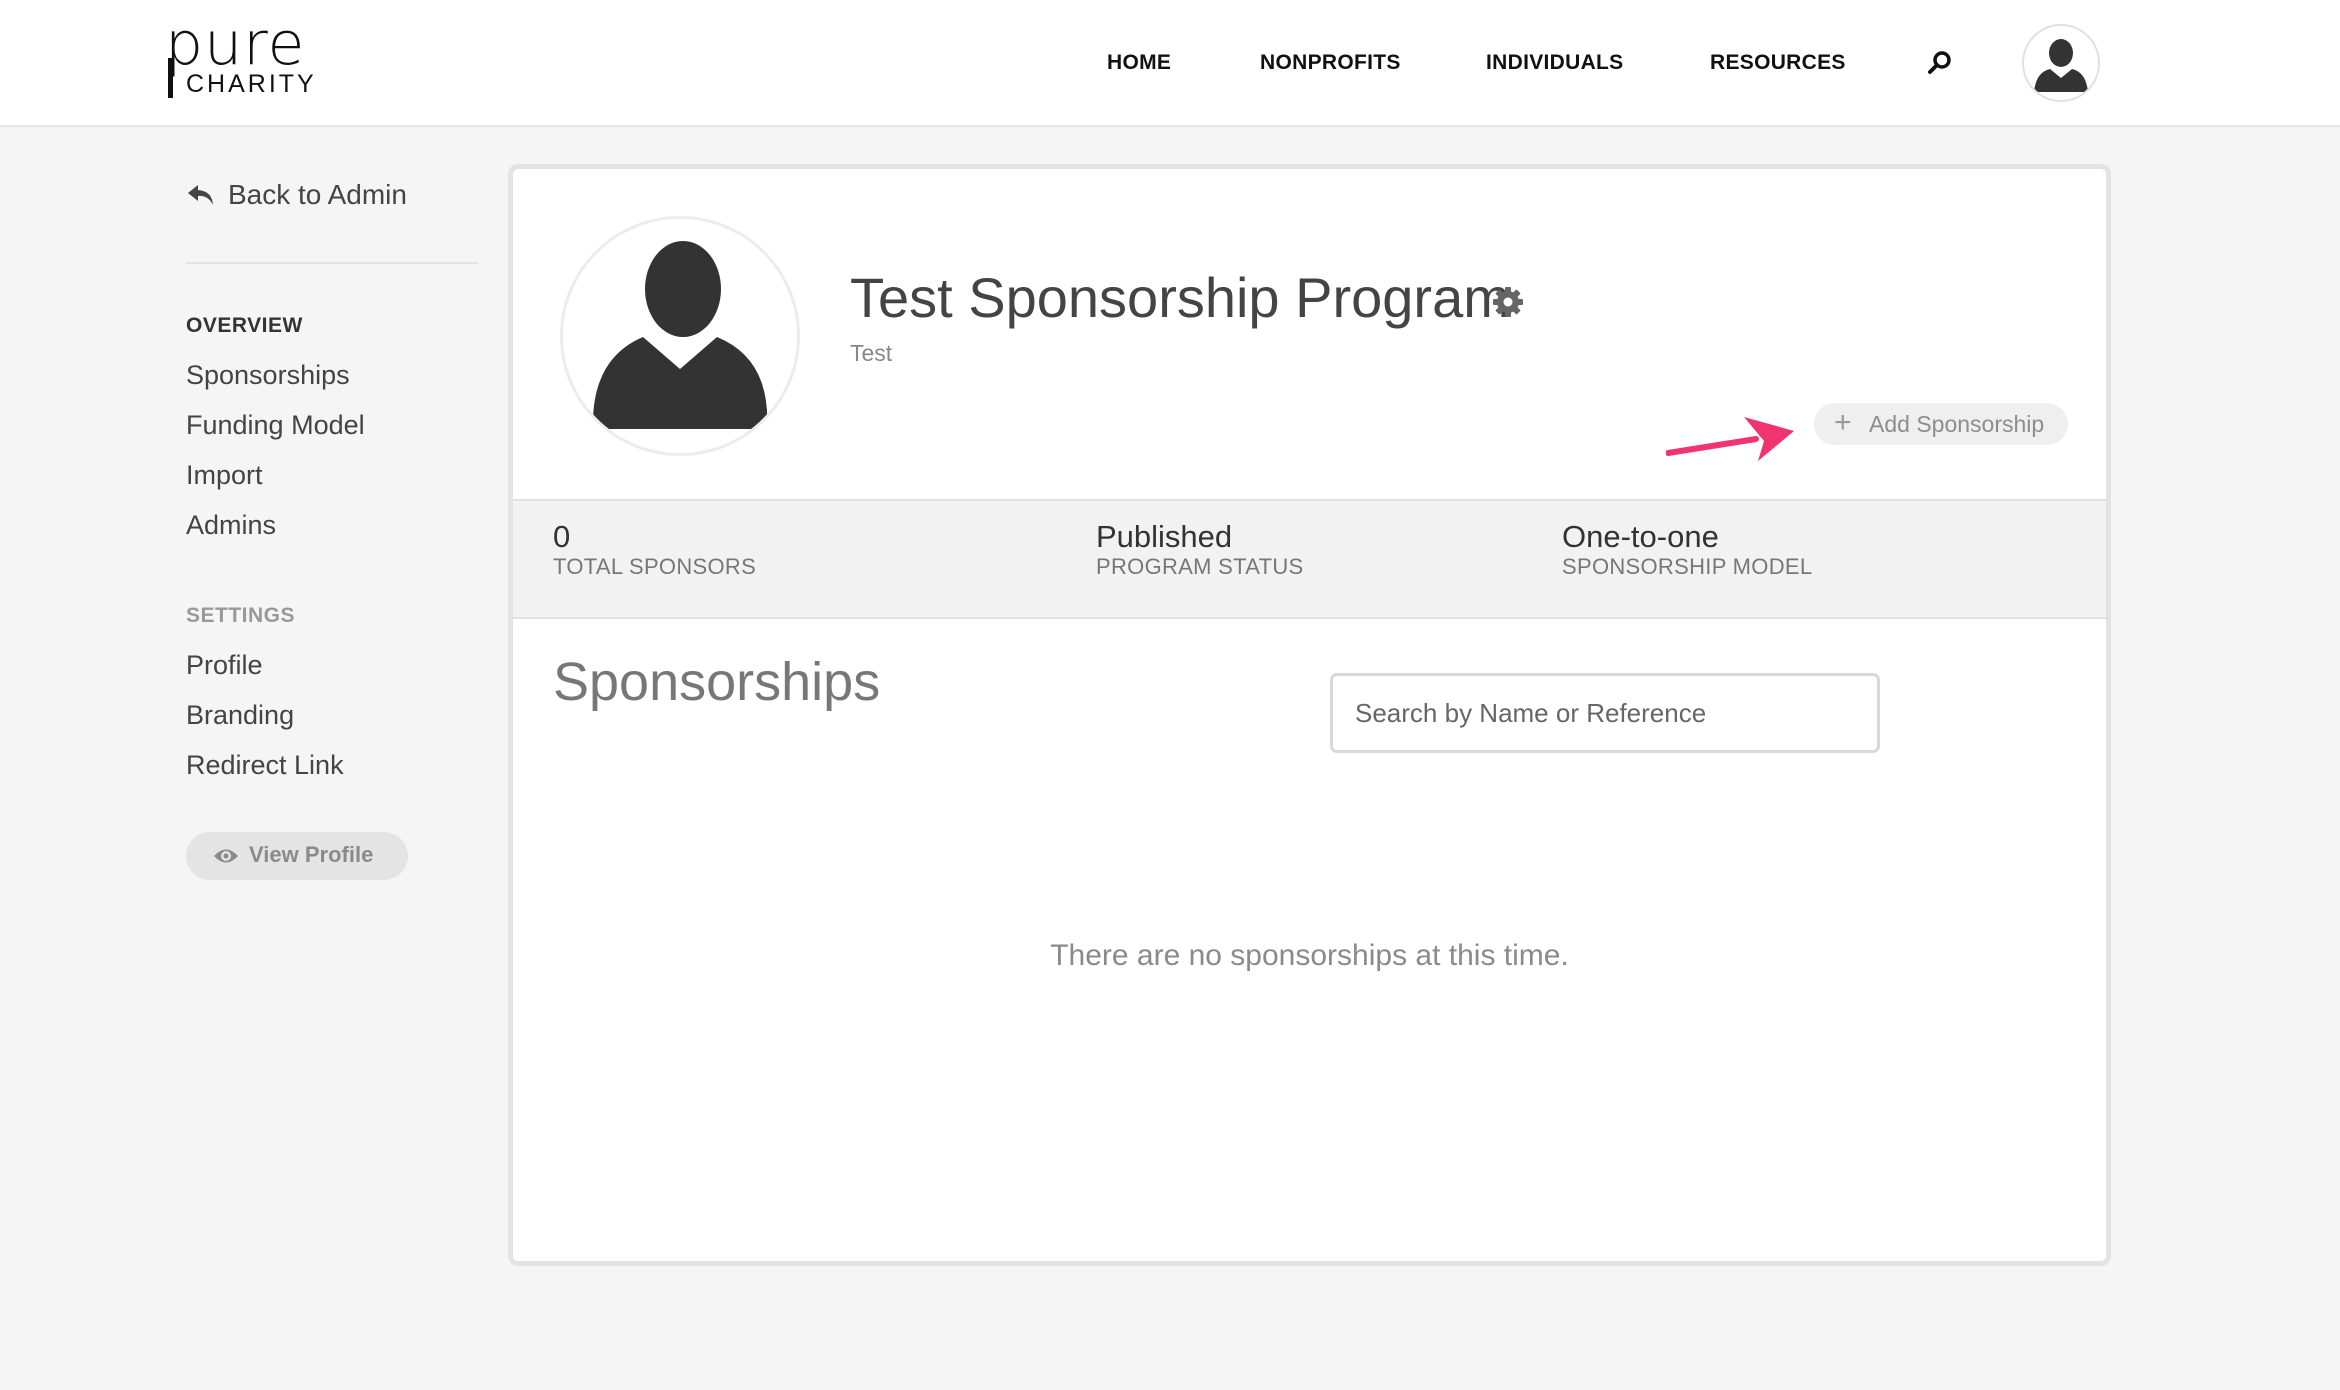  I want to click on sidebar-divider, so click(332, 263).